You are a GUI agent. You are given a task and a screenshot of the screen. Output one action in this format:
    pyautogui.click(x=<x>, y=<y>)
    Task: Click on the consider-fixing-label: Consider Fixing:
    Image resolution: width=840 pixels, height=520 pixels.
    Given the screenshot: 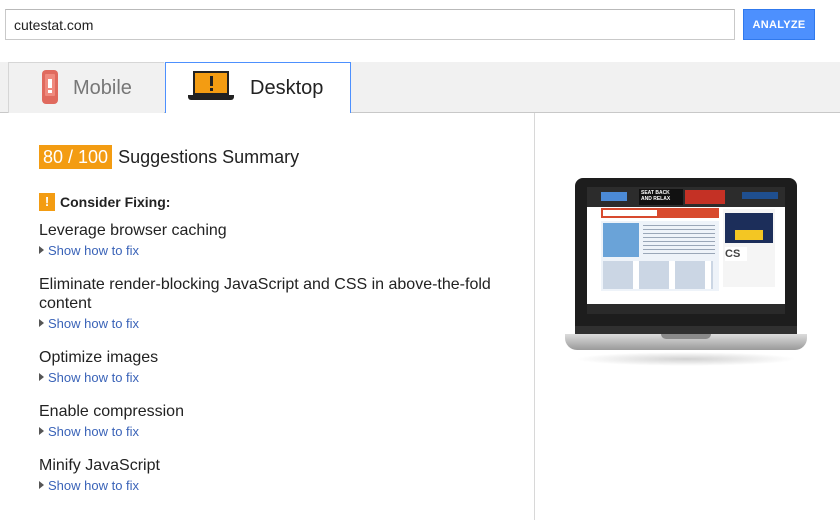 What is the action you would take?
    pyautogui.click(x=115, y=202)
    